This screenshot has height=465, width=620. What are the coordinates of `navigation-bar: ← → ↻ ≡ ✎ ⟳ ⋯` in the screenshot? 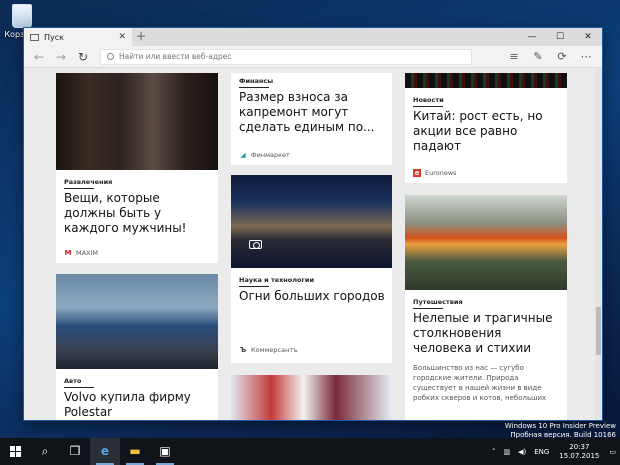 It's located at (313, 57).